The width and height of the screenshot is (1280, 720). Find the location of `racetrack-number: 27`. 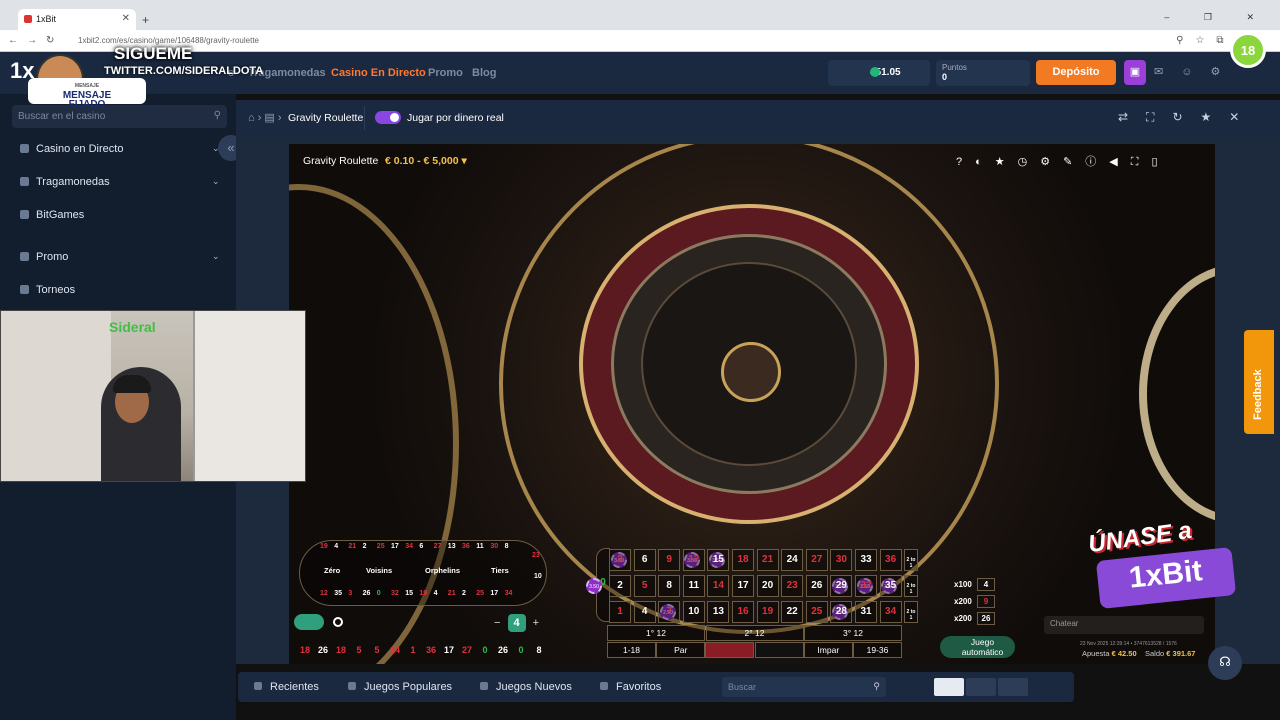

racetrack-number: 27 is located at coordinates (438, 546).